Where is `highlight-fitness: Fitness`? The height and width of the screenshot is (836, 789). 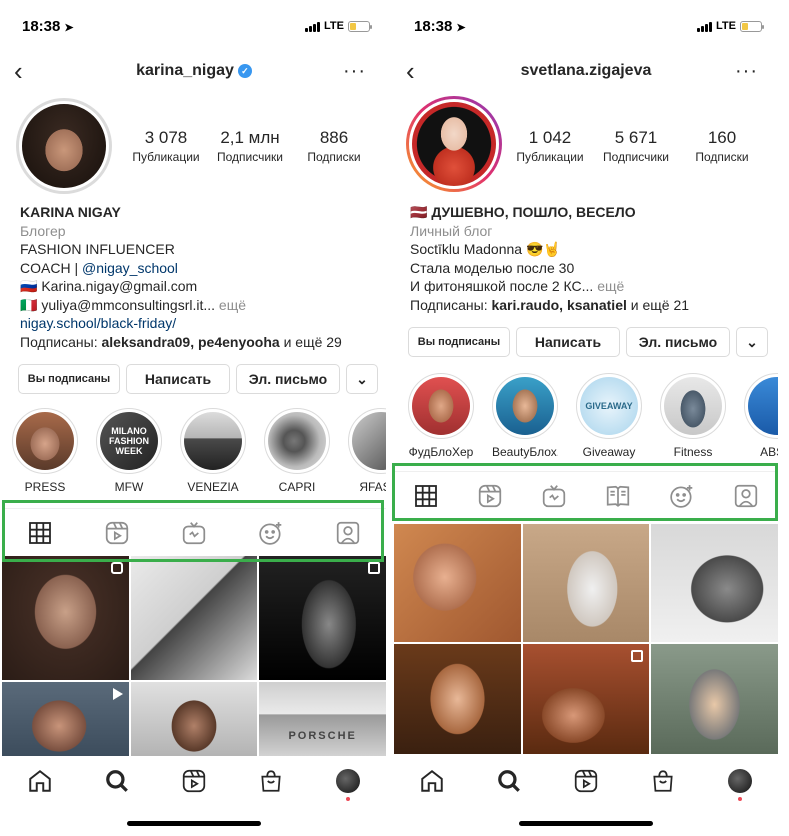 highlight-fitness: Fitness is located at coordinates (693, 416).